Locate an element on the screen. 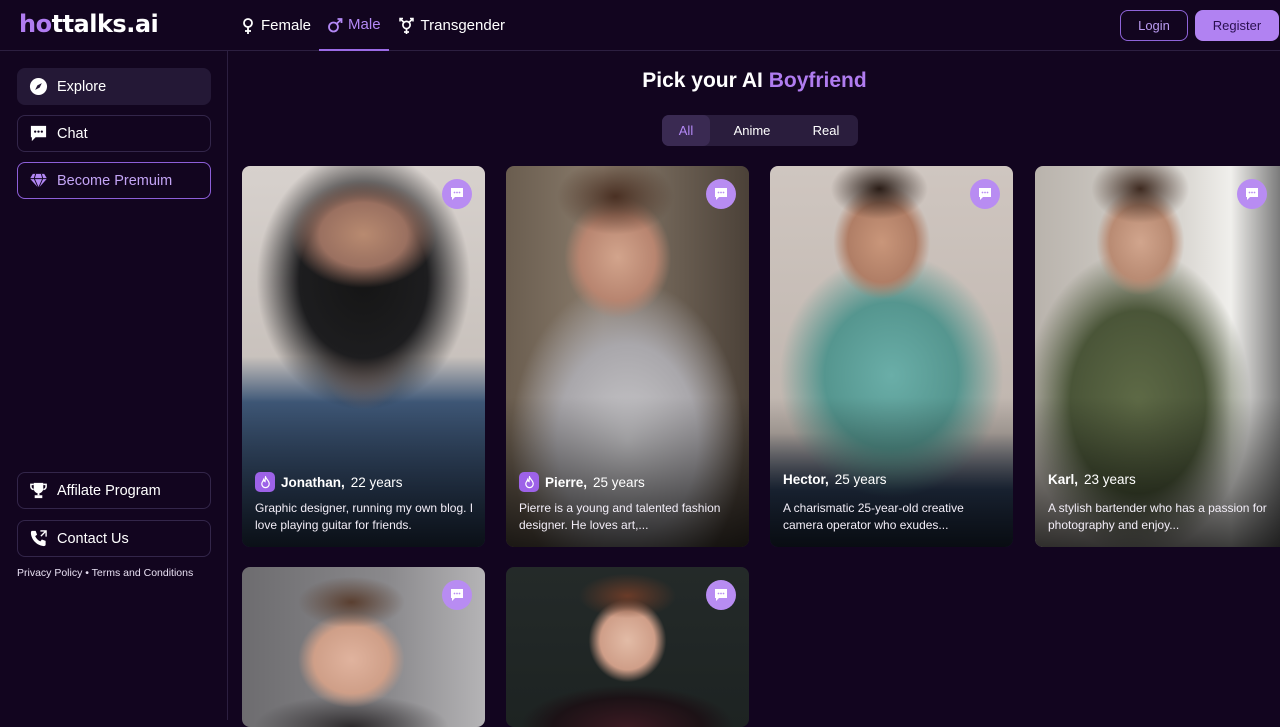 The image size is (1280, 727). register-button: Register is located at coordinates (1237, 25).